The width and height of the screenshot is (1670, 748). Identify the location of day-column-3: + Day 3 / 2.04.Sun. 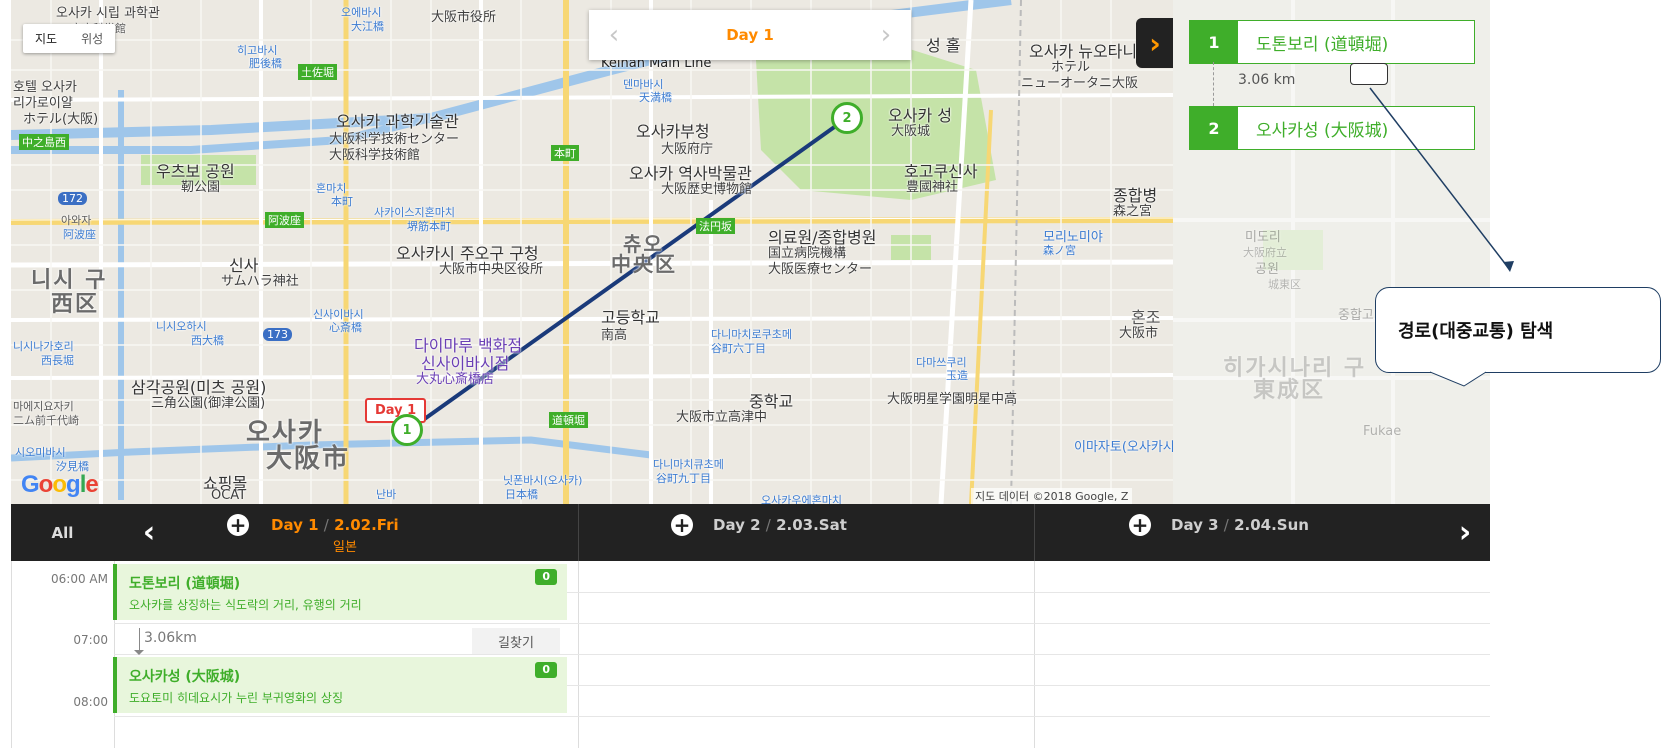
(1279, 532).